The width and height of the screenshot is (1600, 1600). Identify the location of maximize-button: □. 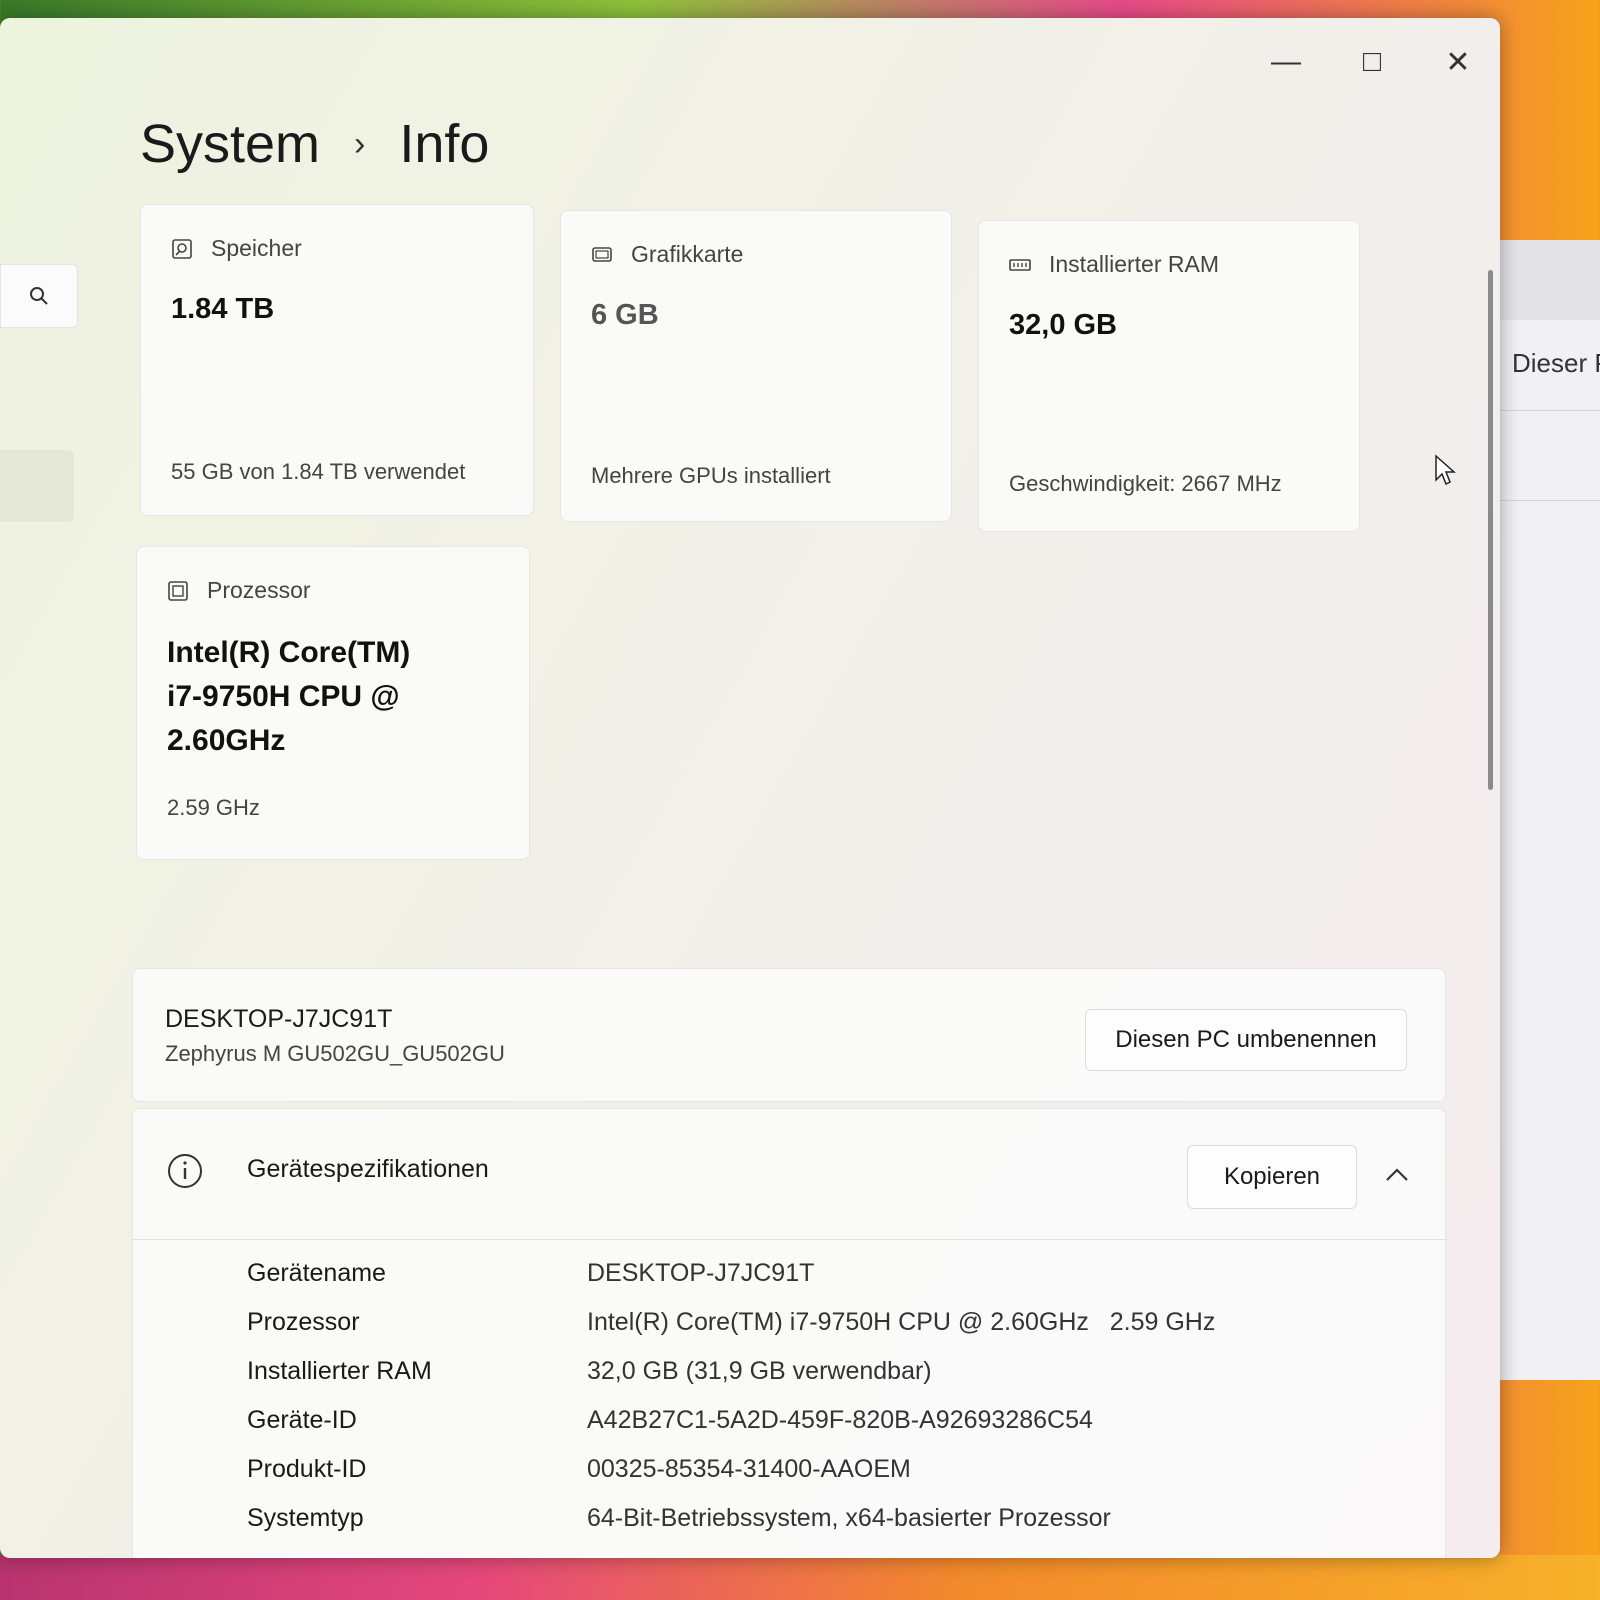
(1372, 62).